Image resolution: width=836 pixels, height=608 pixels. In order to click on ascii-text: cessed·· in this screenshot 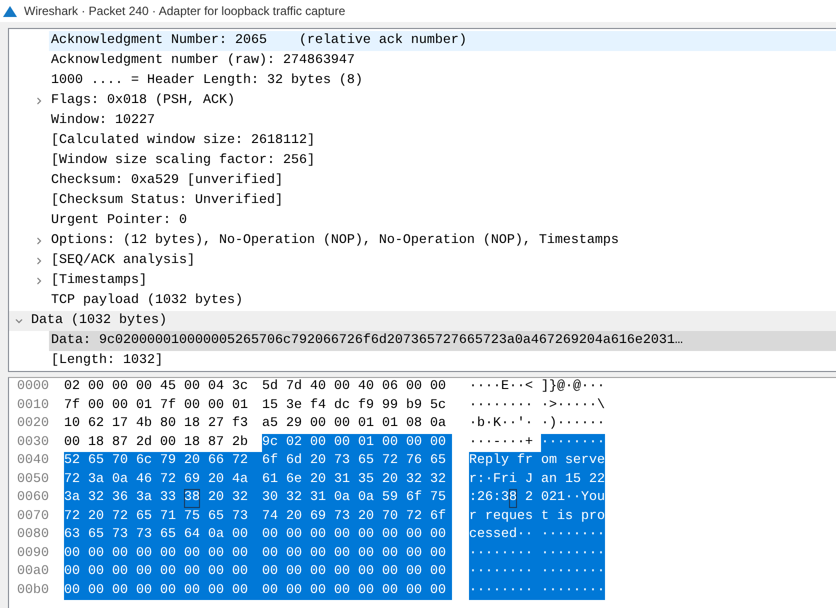, I will do `click(501, 535)`.